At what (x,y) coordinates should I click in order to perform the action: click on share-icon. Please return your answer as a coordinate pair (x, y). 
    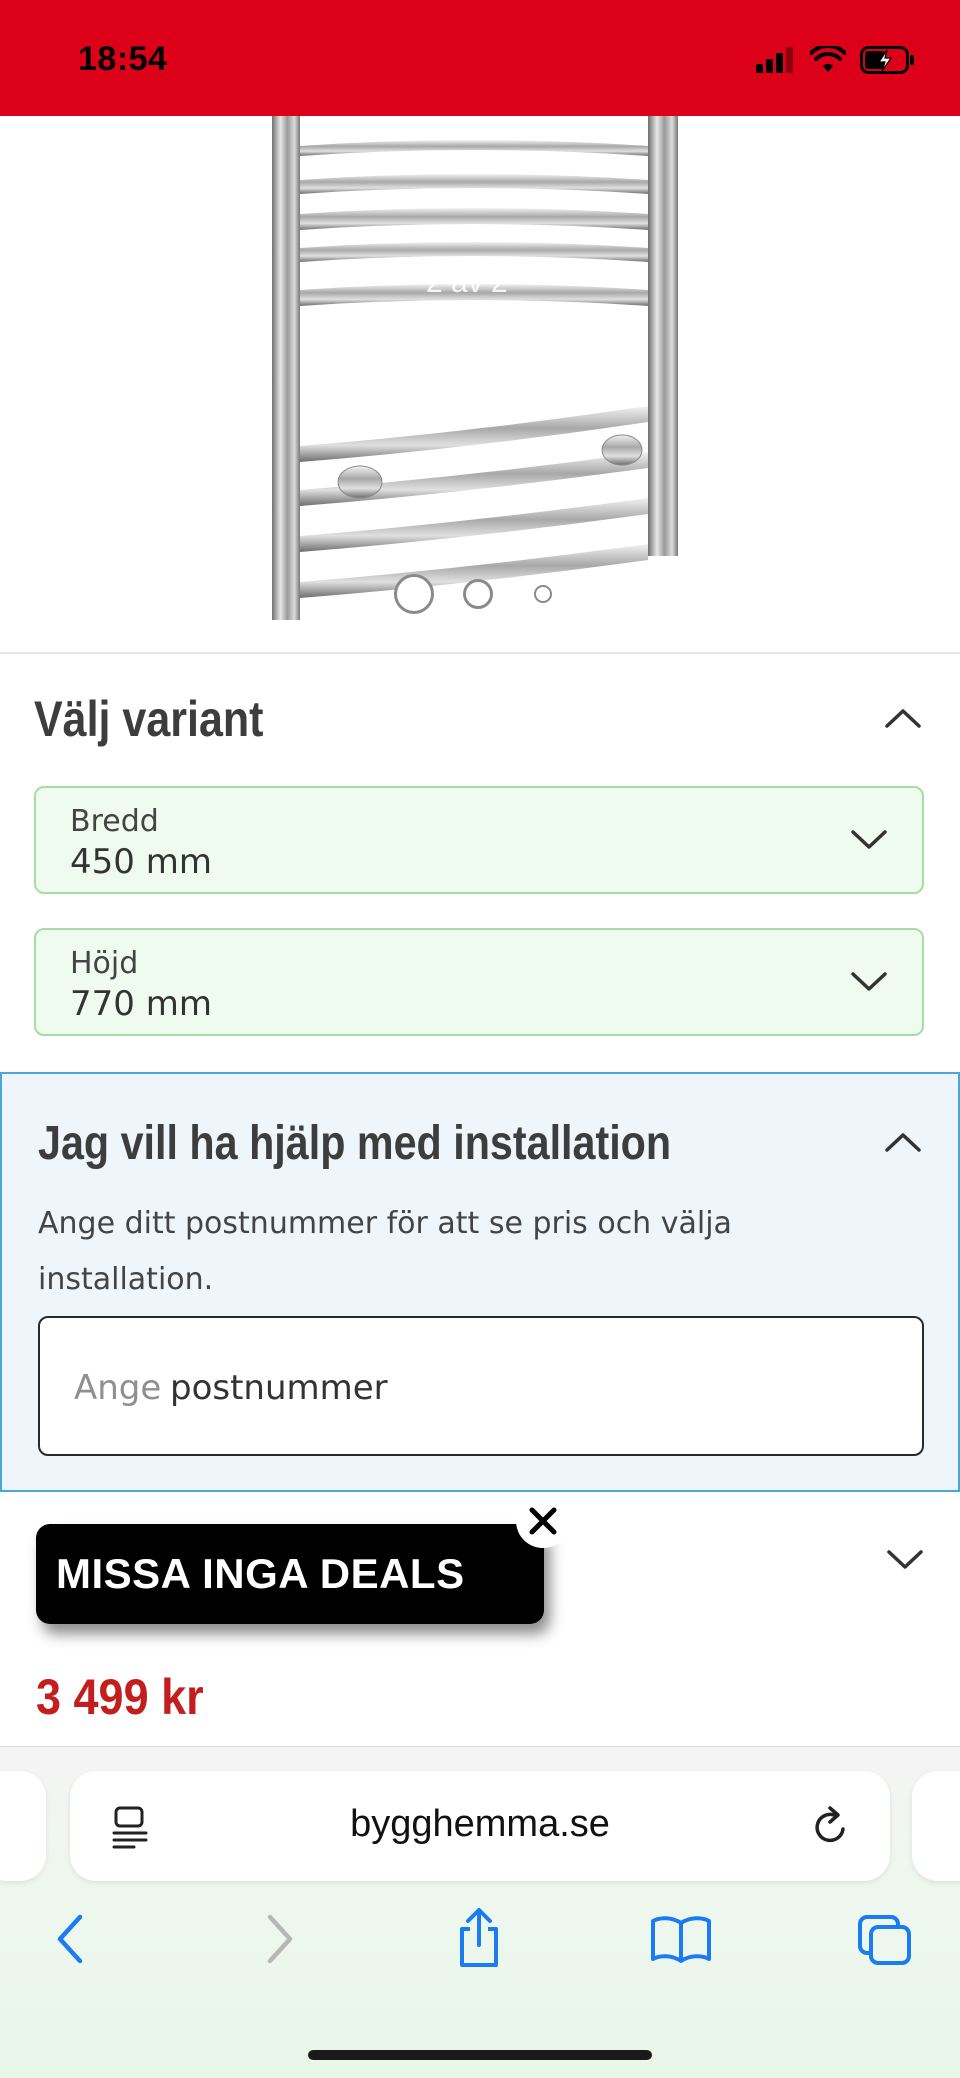
    Looking at the image, I should click on (479, 1938).